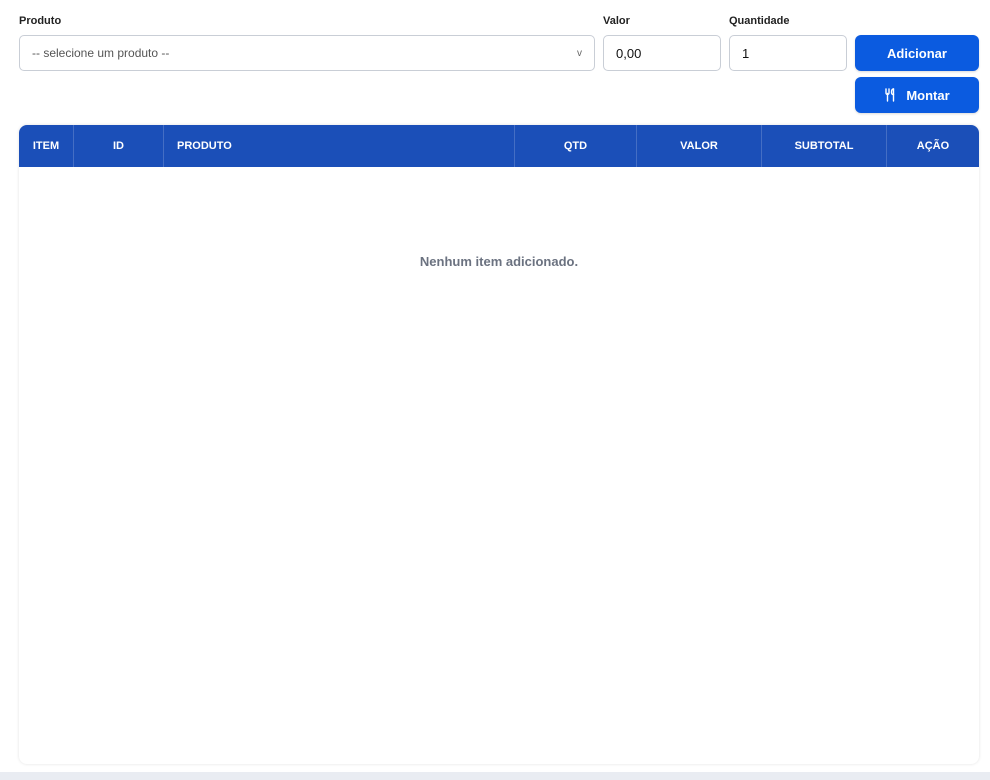 The height and width of the screenshot is (780, 990). What do you see at coordinates (576, 146) in the screenshot?
I see `column-header-qtd: QTD` at bounding box center [576, 146].